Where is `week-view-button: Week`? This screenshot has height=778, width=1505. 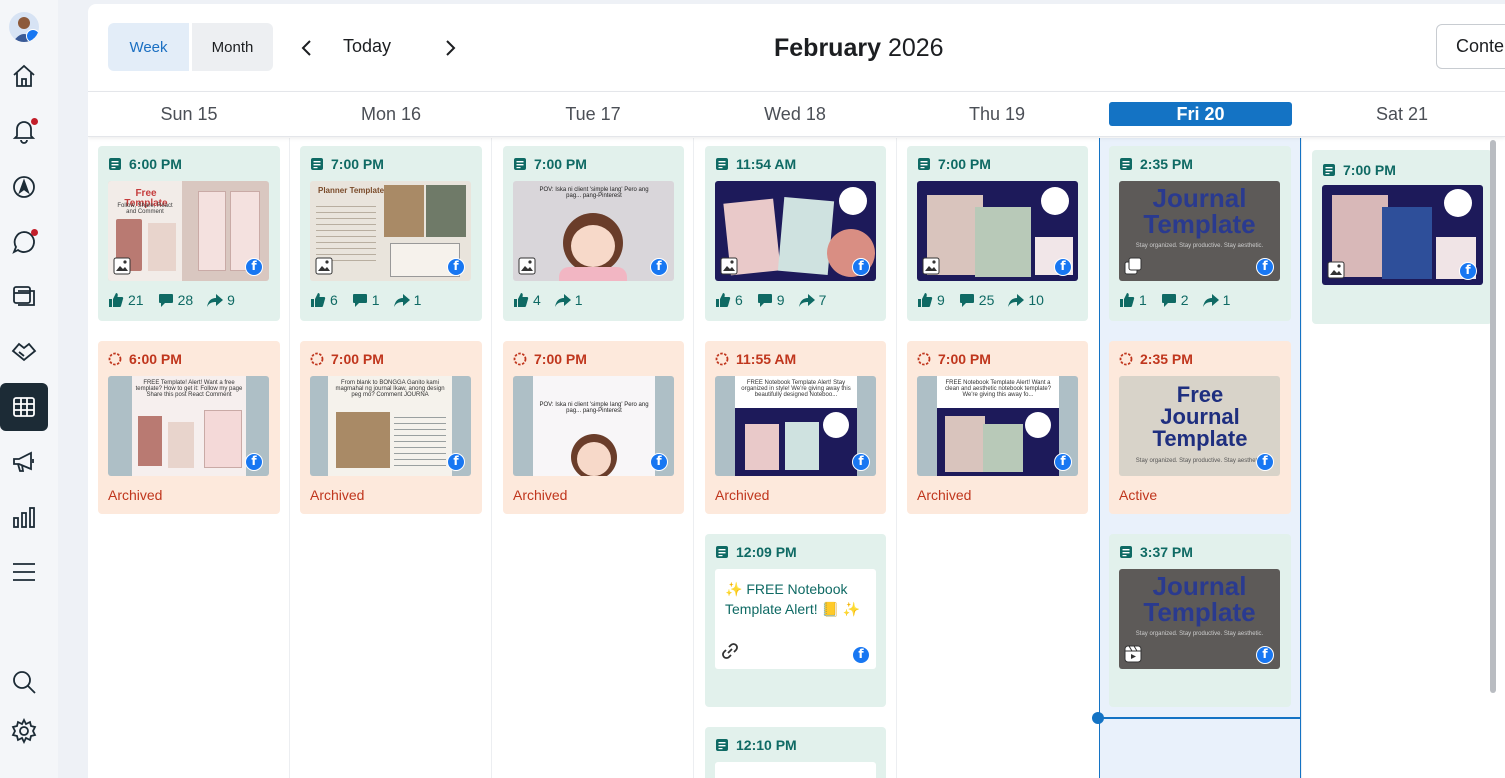
week-view-button: Week is located at coordinates (148, 47).